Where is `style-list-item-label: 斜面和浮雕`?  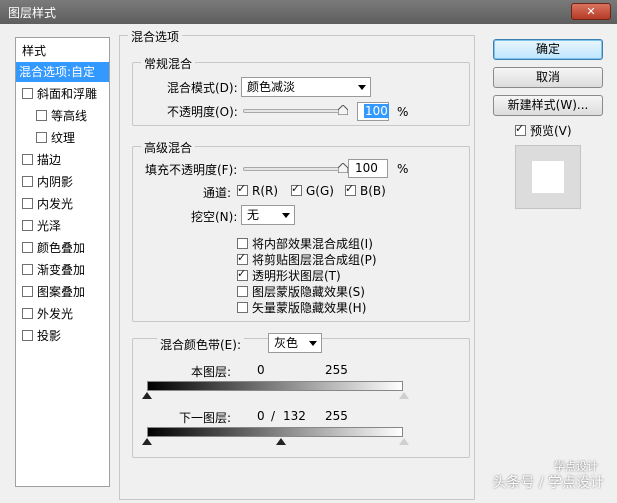 style-list-item-label: 斜面和浮雕 is located at coordinates (67, 94).